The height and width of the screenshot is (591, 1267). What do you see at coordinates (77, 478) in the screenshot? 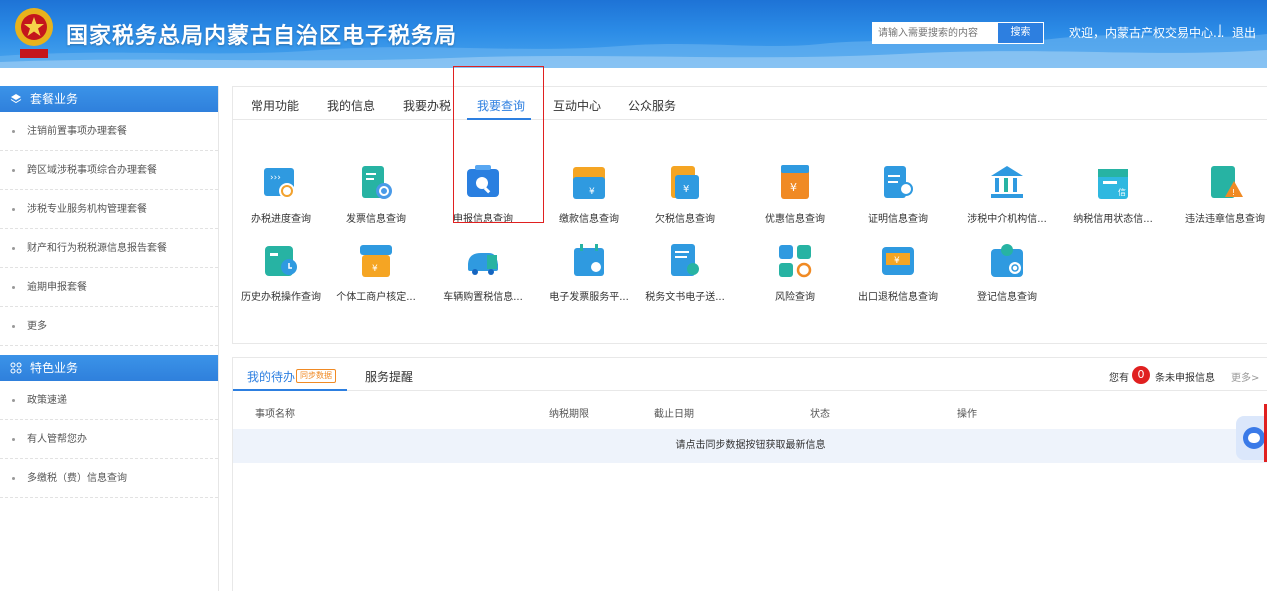
I see `sidebar-item-label: 多缴税（费）信息查询` at bounding box center [77, 478].